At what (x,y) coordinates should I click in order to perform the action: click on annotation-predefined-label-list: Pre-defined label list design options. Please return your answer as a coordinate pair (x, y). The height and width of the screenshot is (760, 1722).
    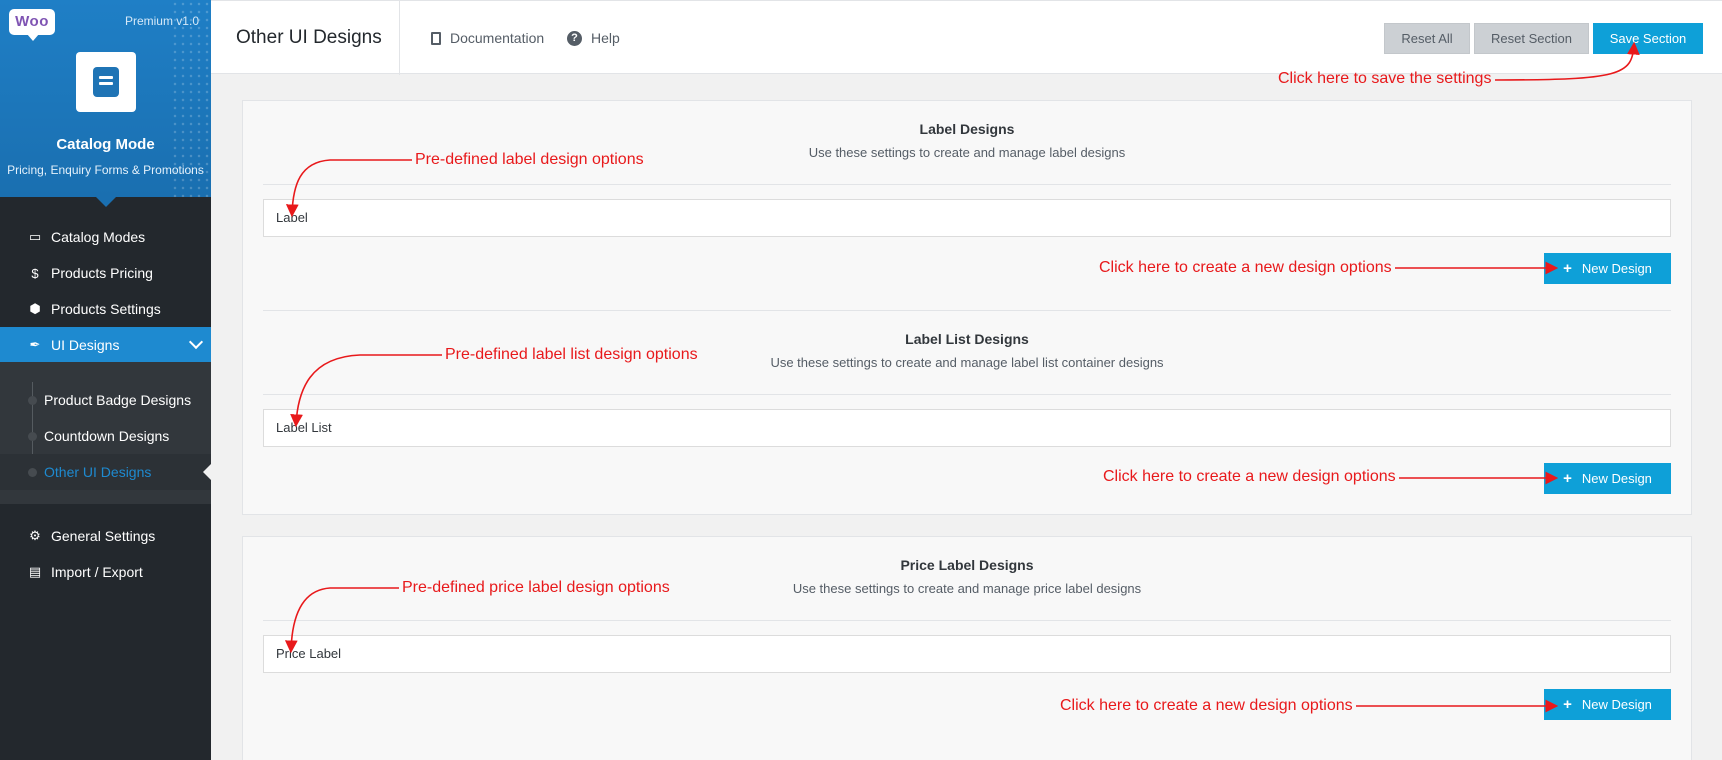
    Looking at the image, I should click on (571, 354).